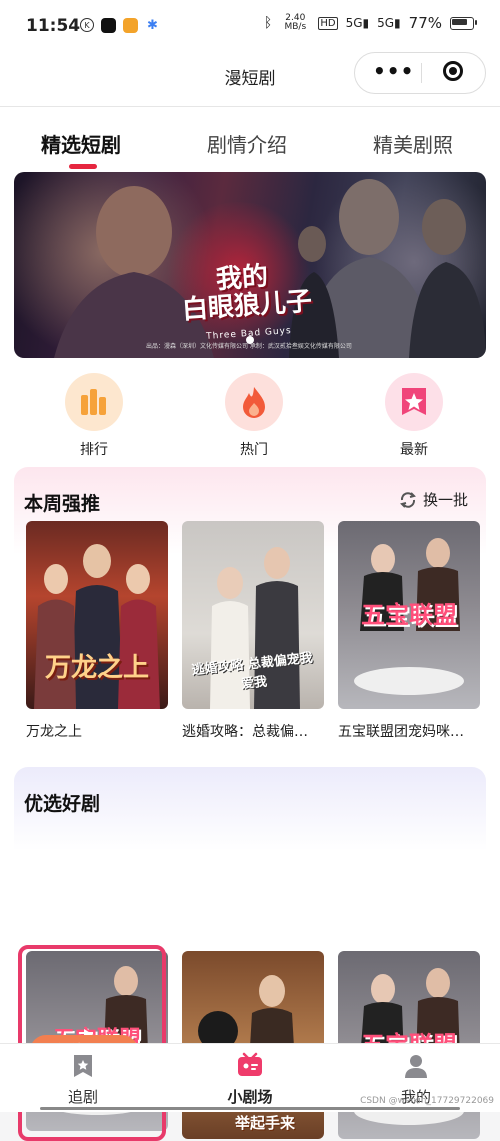 The image size is (500, 1141). What do you see at coordinates (408, 499) in the screenshot?
I see `refresh-icon` at bounding box center [408, 499].